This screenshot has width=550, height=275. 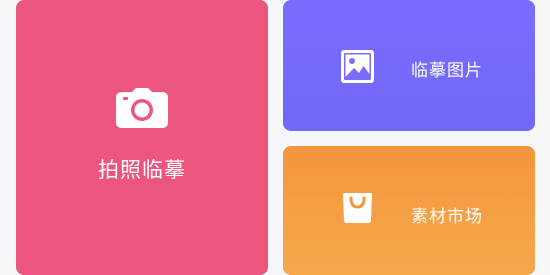 I want to click on shopping-bag-icon, so click(x=357, y=208).